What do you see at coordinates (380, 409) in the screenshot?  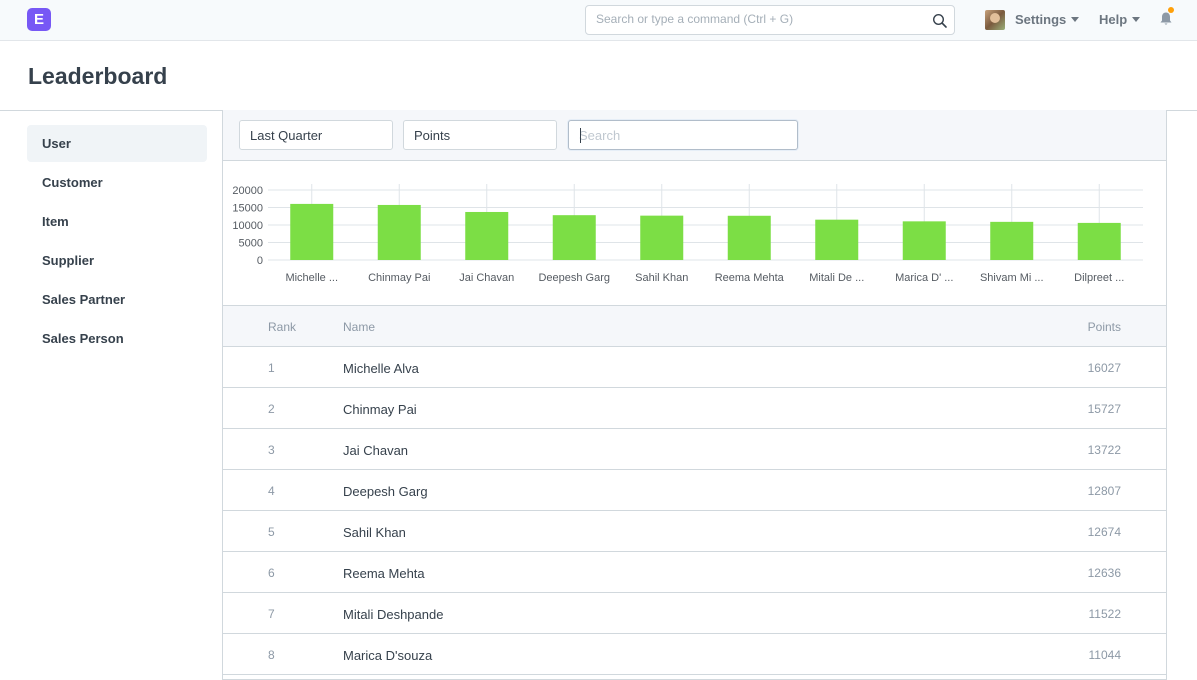 I see `name-cell: Chinmay Pai` at bounding box center [380, 409].